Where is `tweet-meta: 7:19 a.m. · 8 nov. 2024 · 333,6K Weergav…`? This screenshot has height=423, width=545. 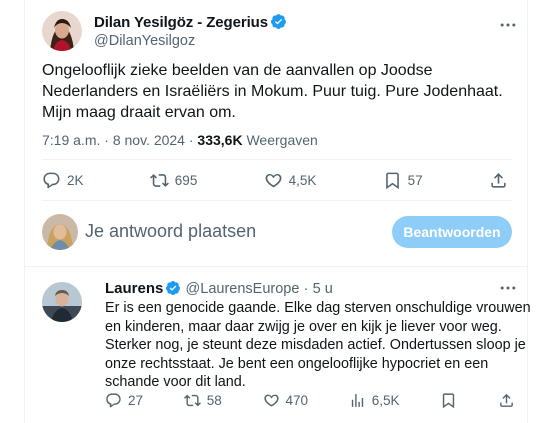
tweet-meta: 7:19 a.m. · 8 nov. 2024 · 333,6K Weergav… is located at coordinates (180, 140).